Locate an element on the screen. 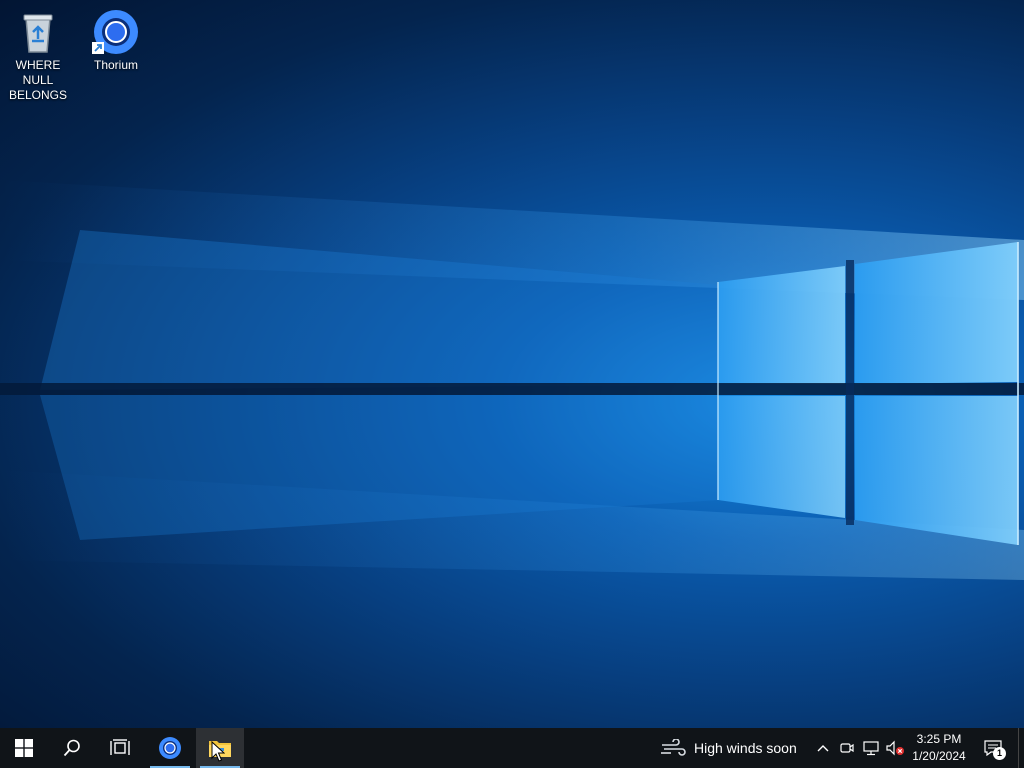 The image size is (1024, 768). task-view-icon is located at coordinates (120, 747).